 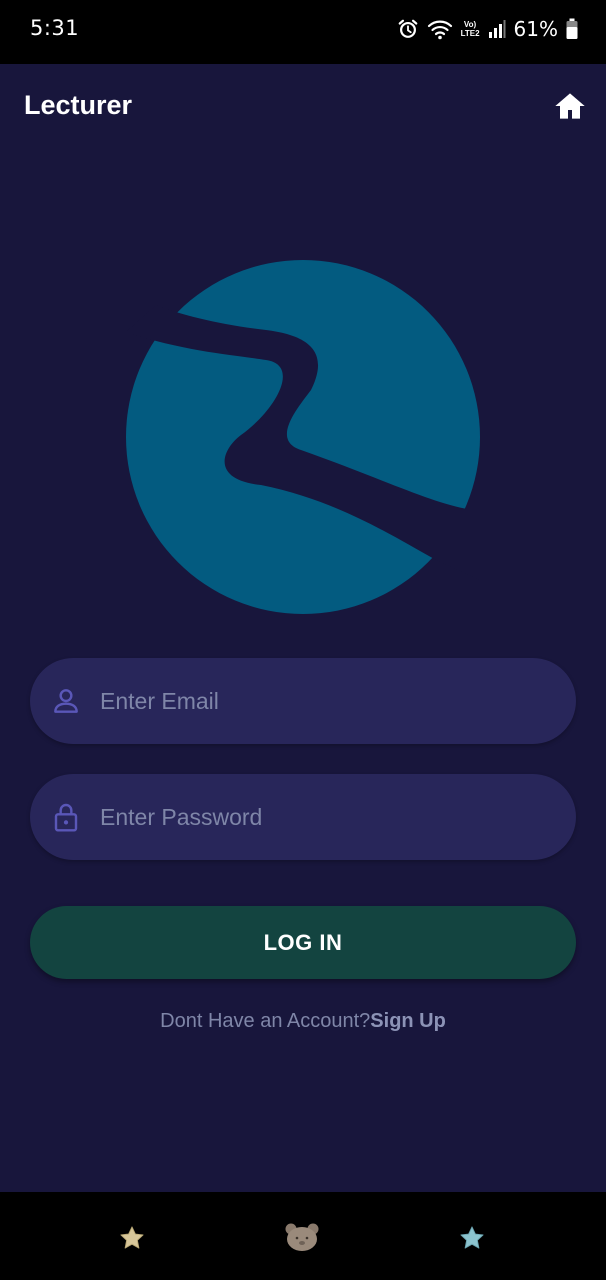 I want to click on home-icon, so click(x=570, y=106).